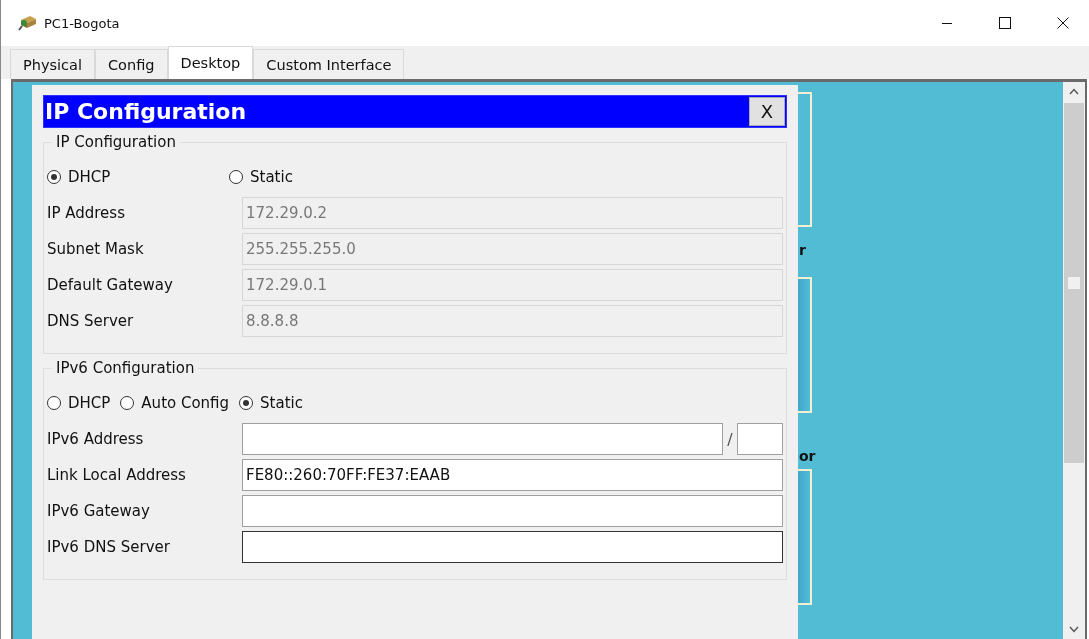  Describe the element at coordinates (1074, 283) in the screenshot. I see `scrollbar-thumb` at that location.